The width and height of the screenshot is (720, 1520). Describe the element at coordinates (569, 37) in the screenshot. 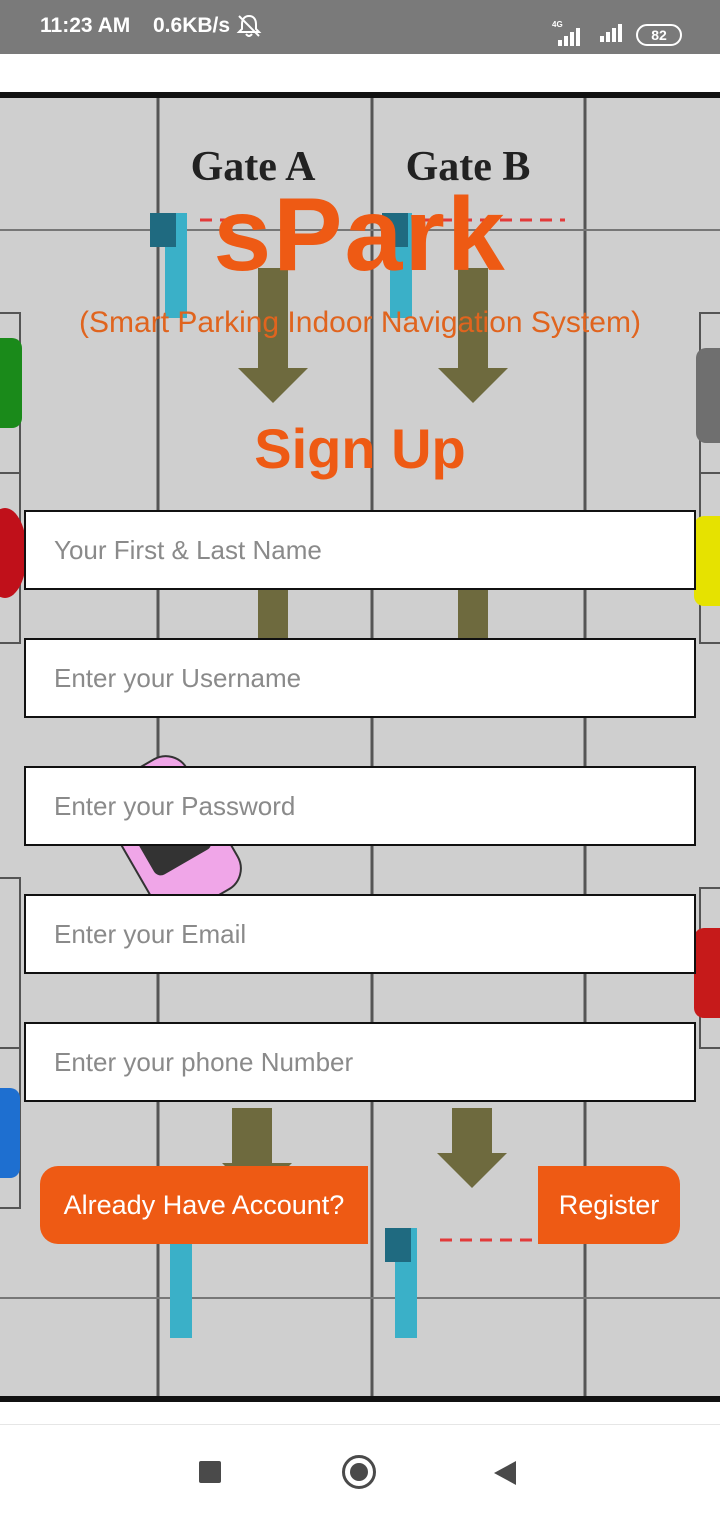

I see `signal-icon` at that location.